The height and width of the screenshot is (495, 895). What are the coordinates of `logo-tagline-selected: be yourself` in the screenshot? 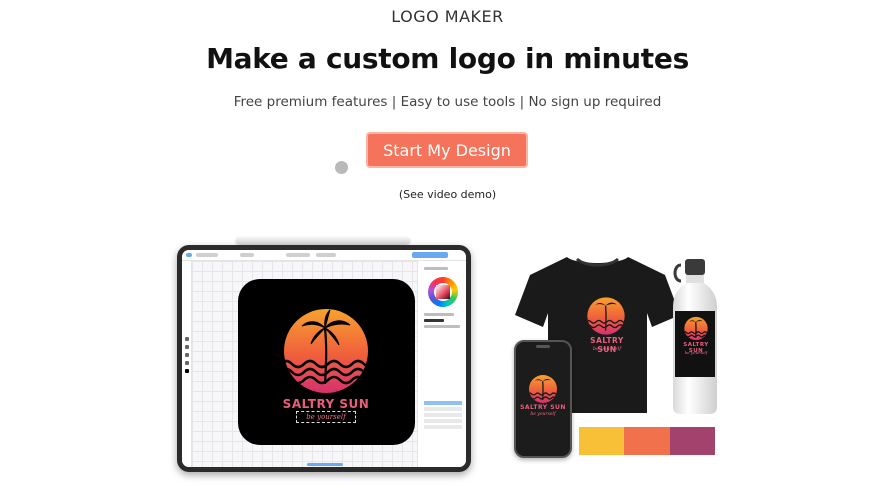 It's located at (326, 417).